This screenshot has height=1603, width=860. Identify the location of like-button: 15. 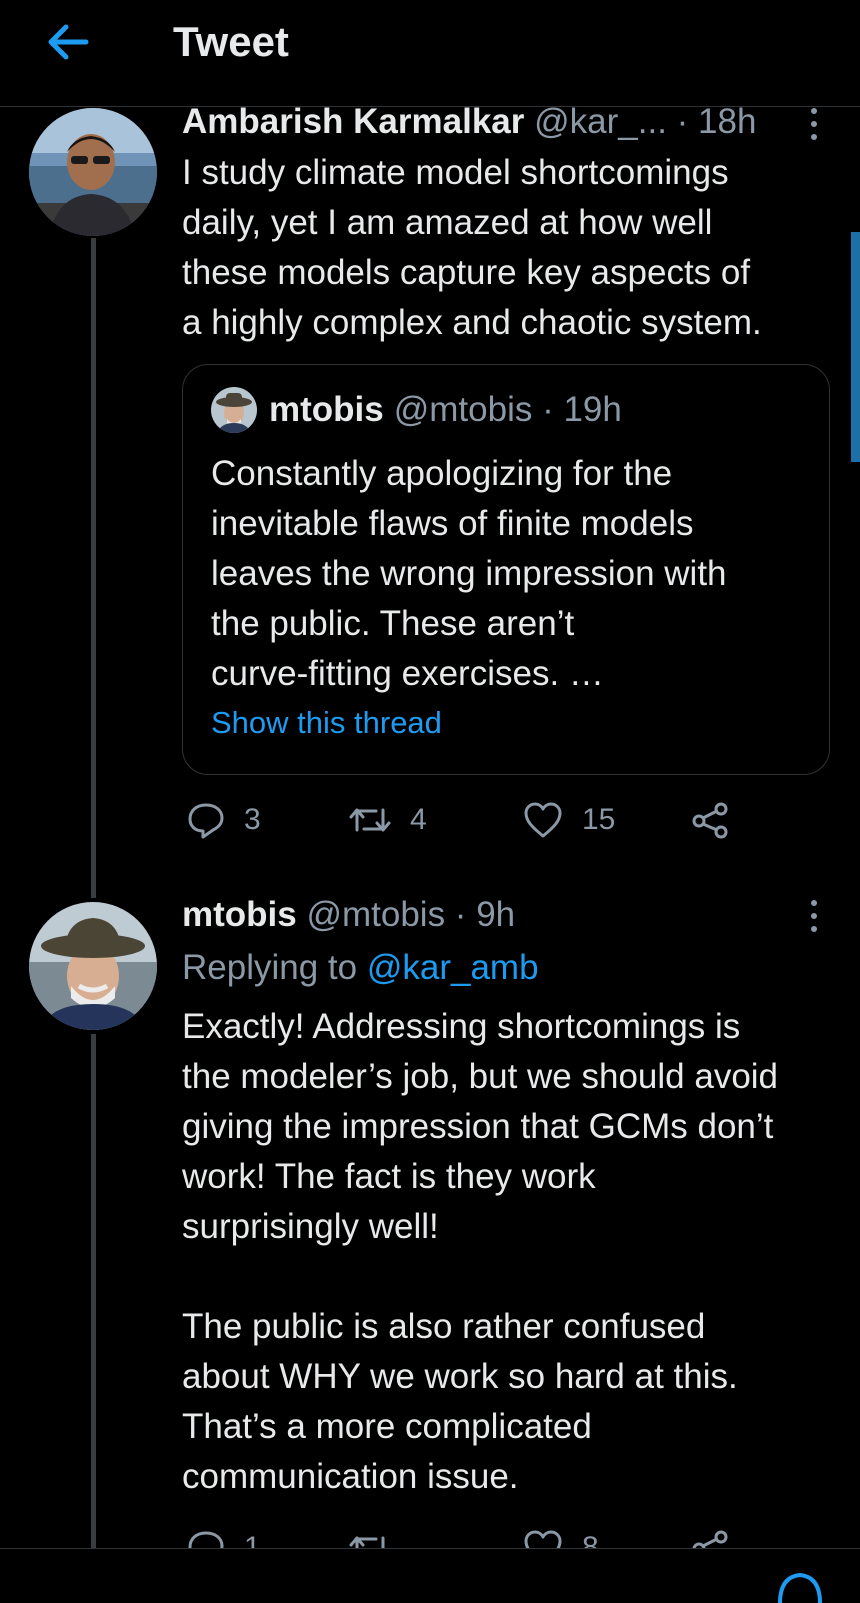
(568, 820).